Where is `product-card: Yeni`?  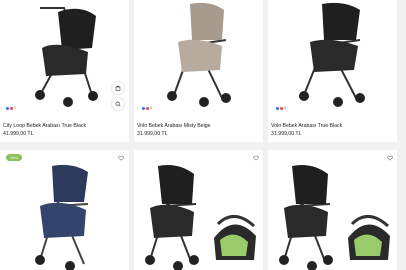 product-card: Yeni is located at coordinates (64, 210).